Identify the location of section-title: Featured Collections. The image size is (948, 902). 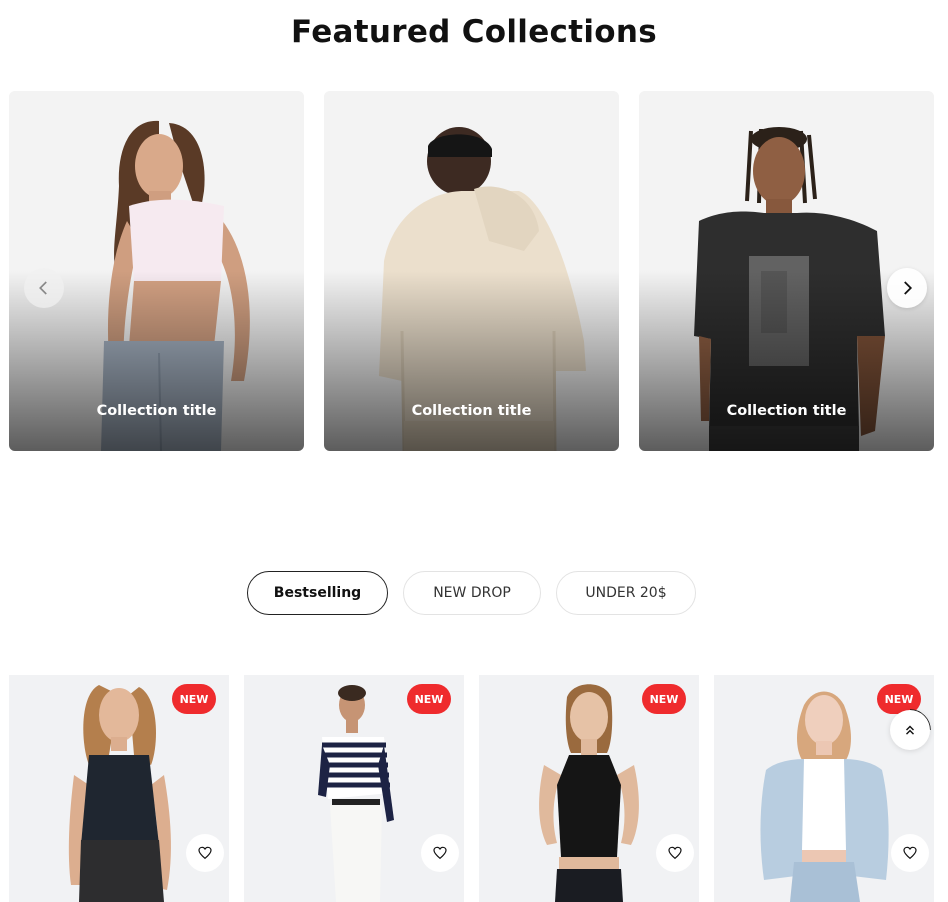
(473, 32).